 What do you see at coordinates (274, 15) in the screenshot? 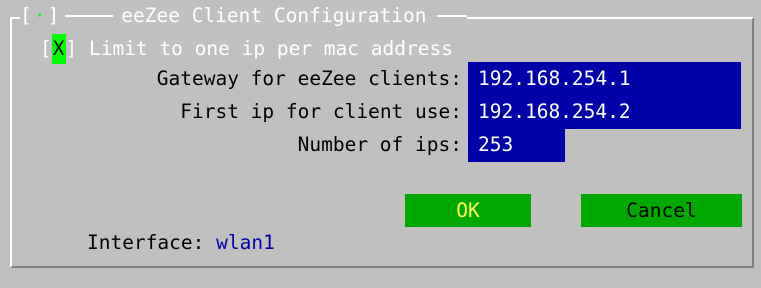
I see `dialog-title: eeZee Client Configuration` at bounding box center [274, 15].